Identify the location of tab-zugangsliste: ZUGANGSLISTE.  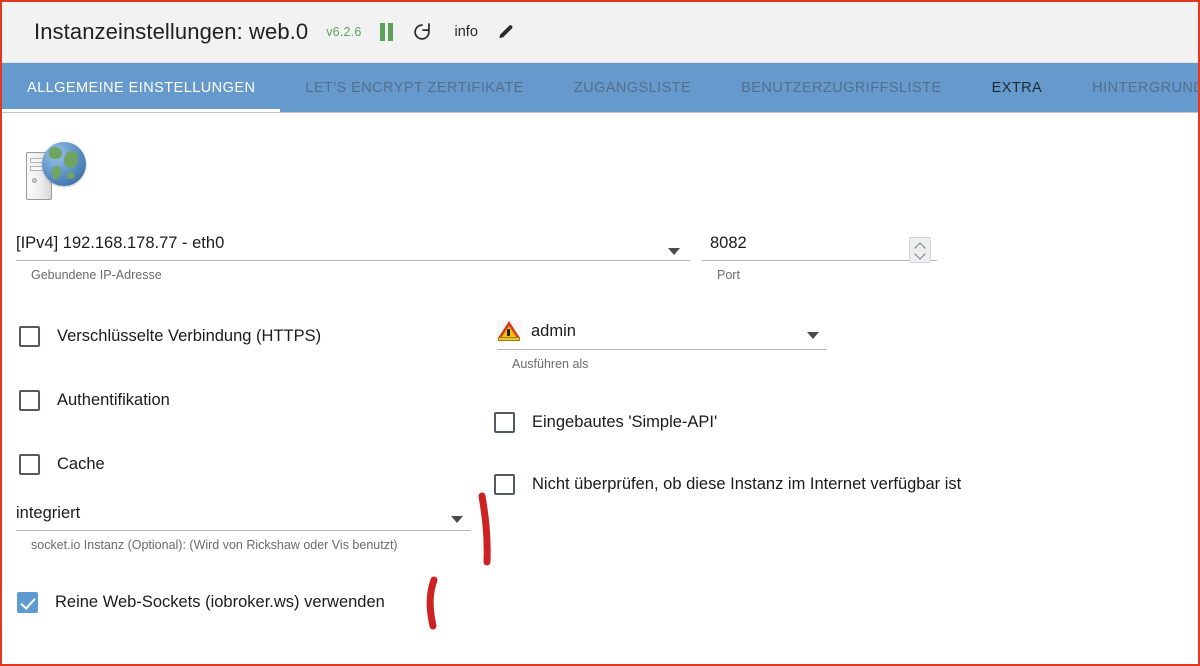
(632, 87).